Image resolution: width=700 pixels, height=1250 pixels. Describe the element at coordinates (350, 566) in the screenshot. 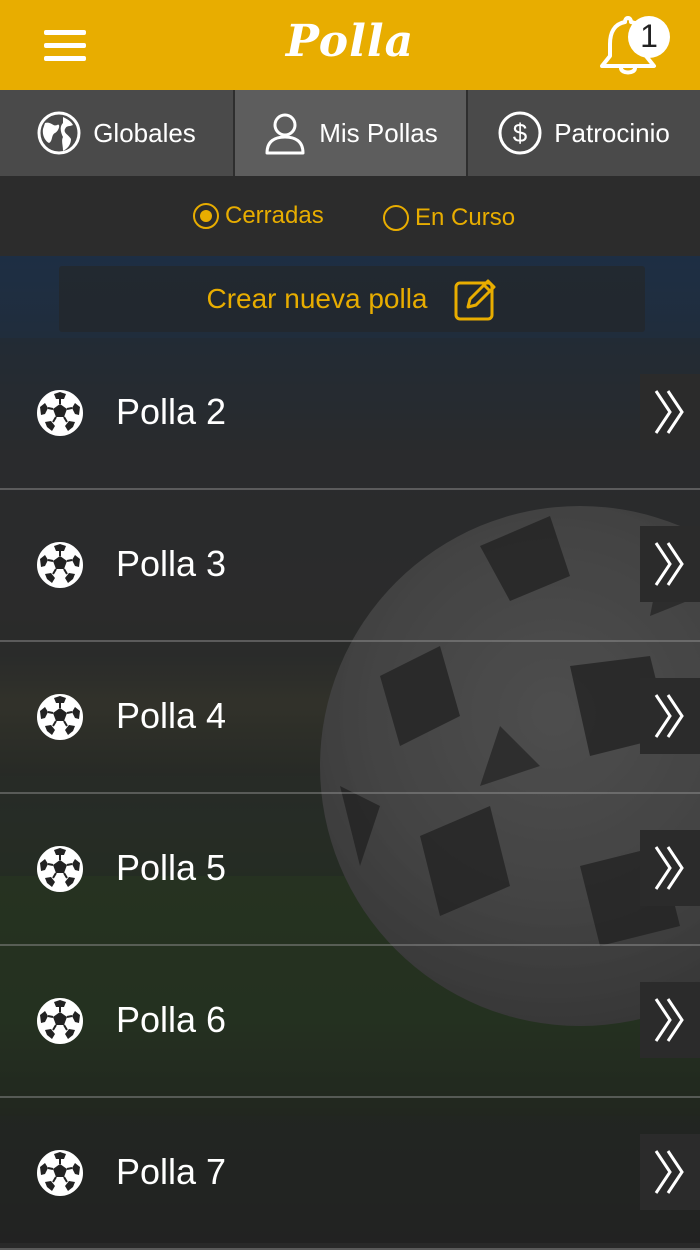

I see `list-item: Polla 3` at that location.